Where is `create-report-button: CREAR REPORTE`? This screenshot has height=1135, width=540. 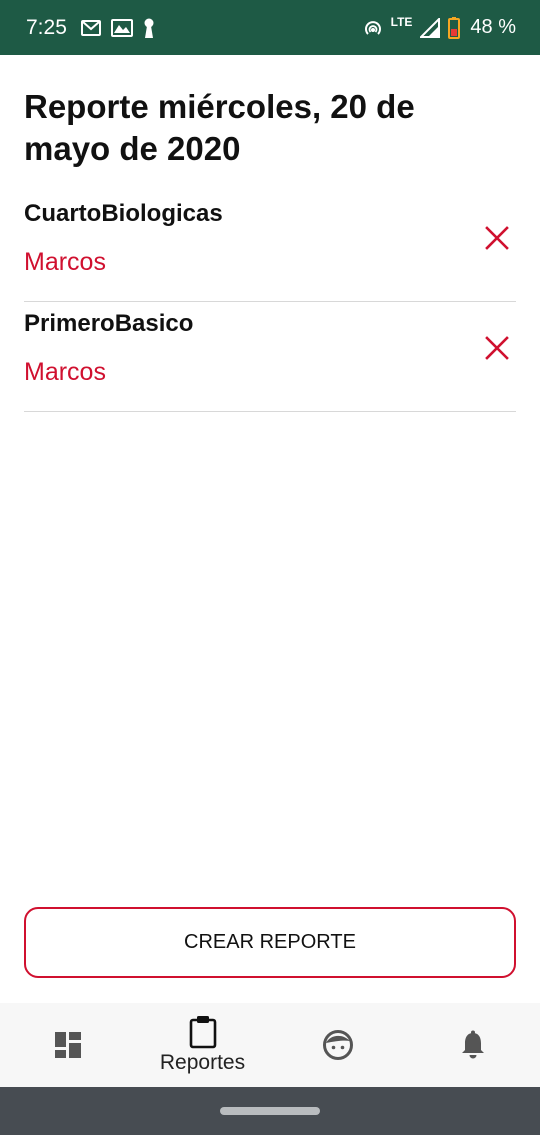 create-report-button: CREAR REPORTE is located at coordinates (270, 942).